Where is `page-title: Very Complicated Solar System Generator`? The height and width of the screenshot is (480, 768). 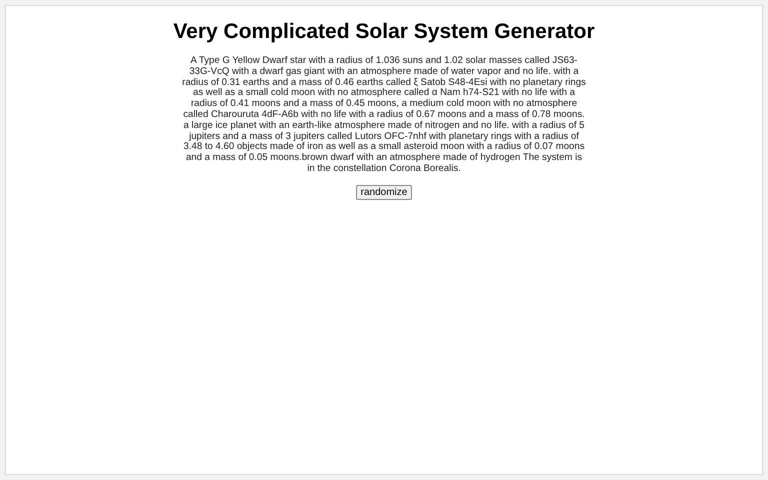 page-title: Very Complicated Solar System Generator is located at coordinates (384, 32).